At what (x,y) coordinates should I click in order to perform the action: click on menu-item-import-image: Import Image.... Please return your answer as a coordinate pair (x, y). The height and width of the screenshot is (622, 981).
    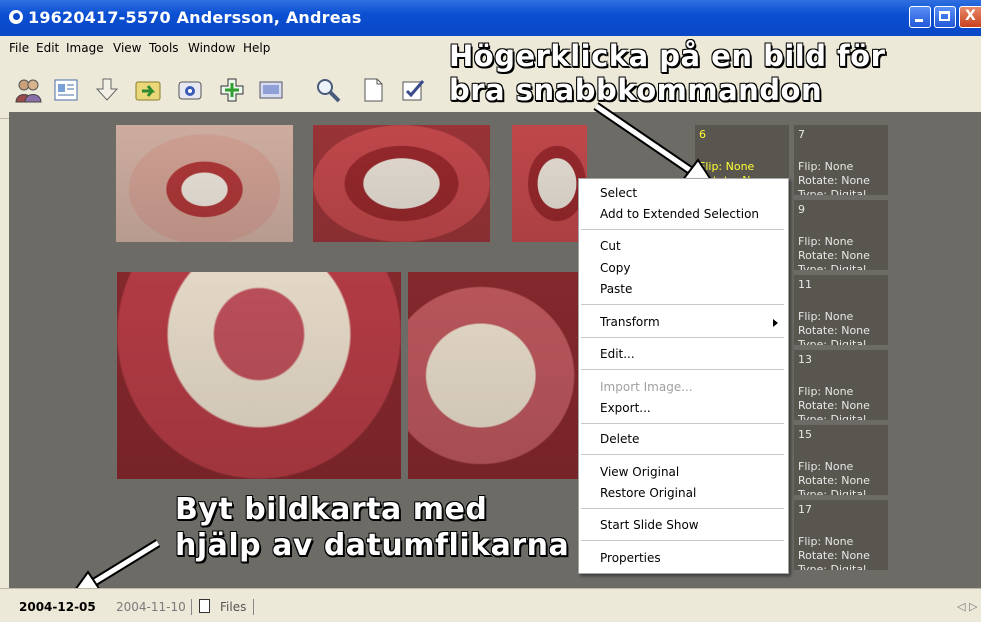
    Looking at the image, I should click on (646, 387).